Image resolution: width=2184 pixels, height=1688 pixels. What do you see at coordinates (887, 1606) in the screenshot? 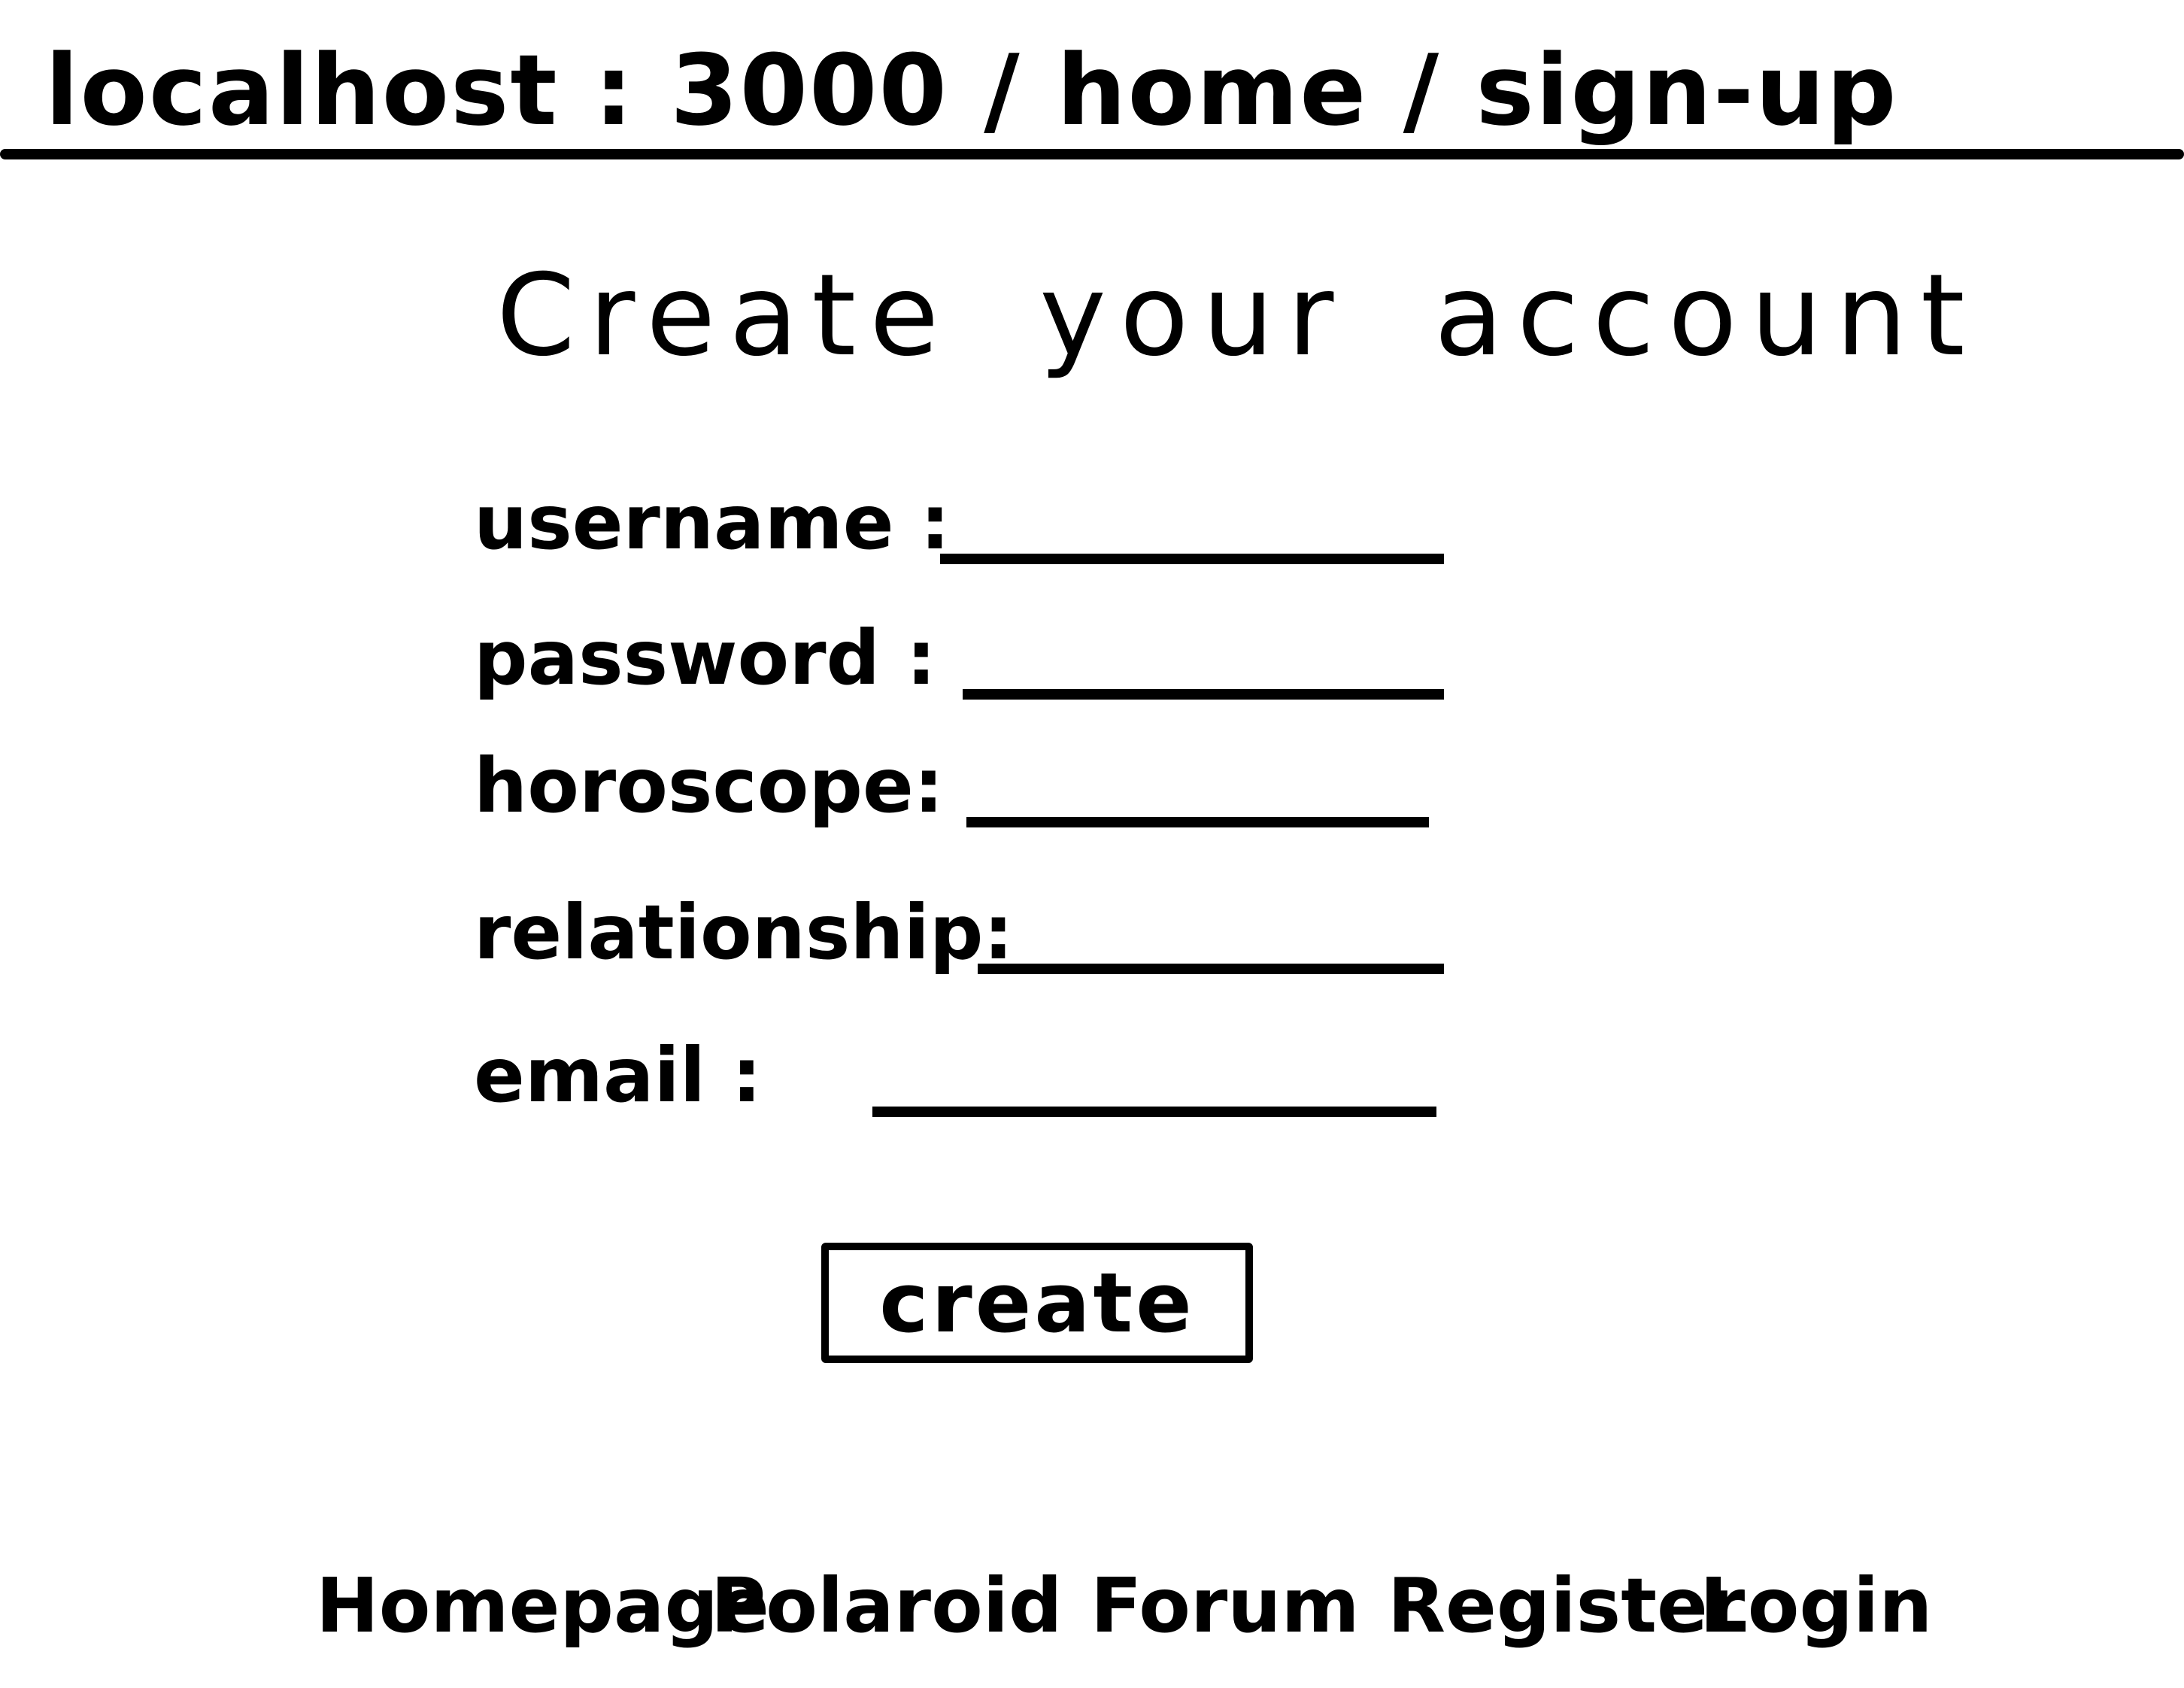
I see `nav-link-polaroid: Polaroid` at bounding box center [887, 1606].